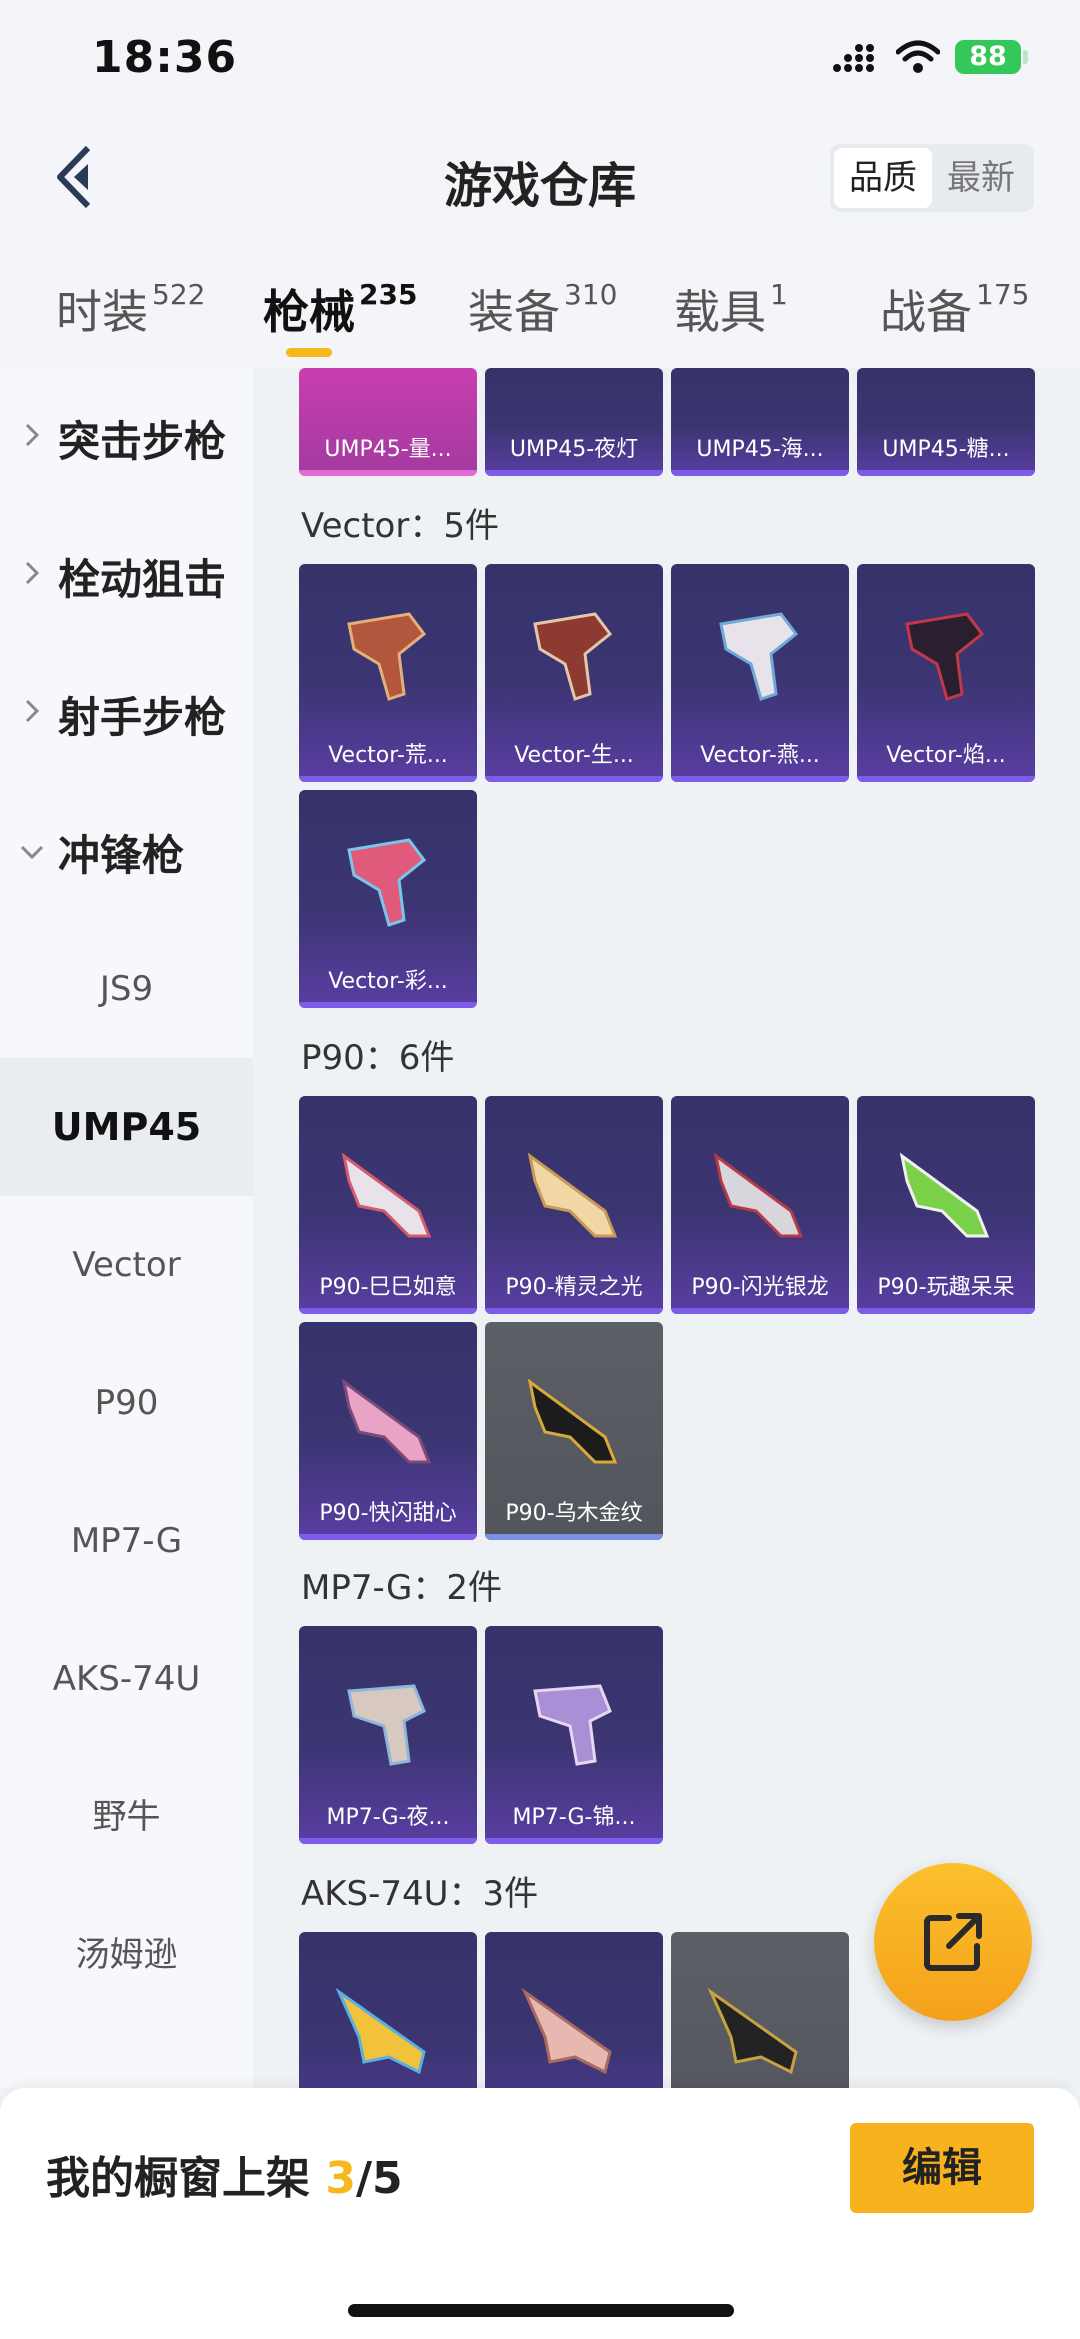 The width and height of the screenshot is (1080, 2339). Describe the element at coordinates (731, 309) in the screenshot. I see `tab-vehicles: 载具 1` at that location.